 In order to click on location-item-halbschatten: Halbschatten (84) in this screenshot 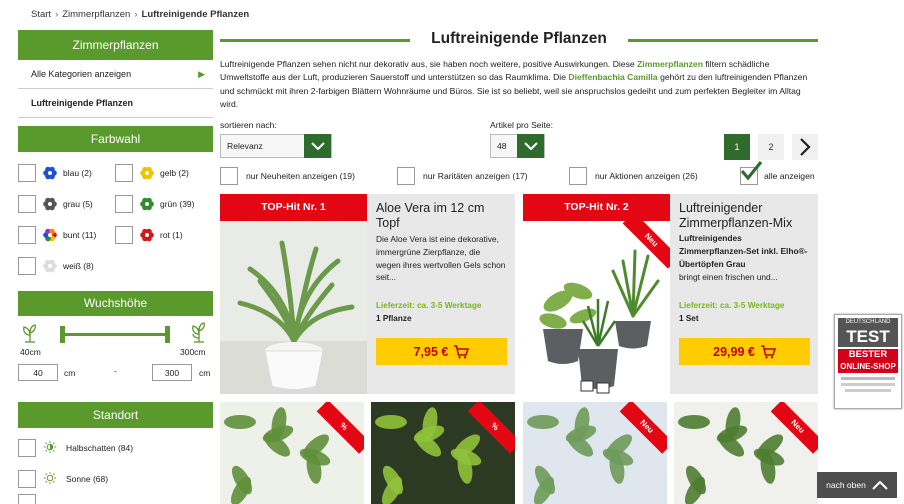, I will do `click(75, 448)`.